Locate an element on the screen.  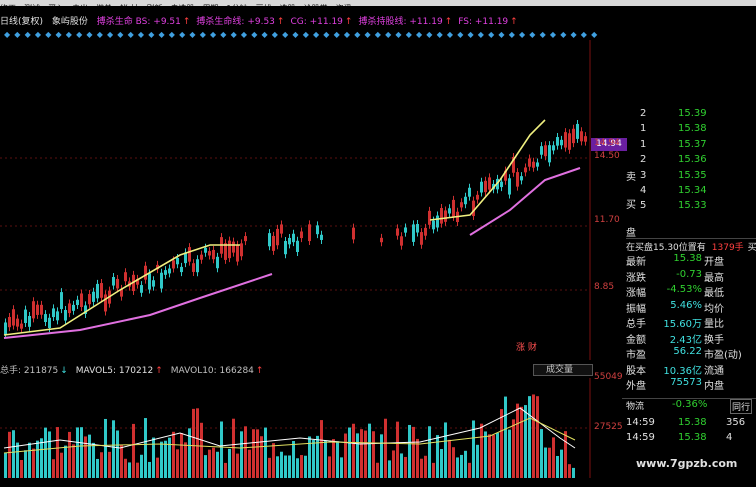
stat-value: 5.46% is located at coordinates (686, 305).